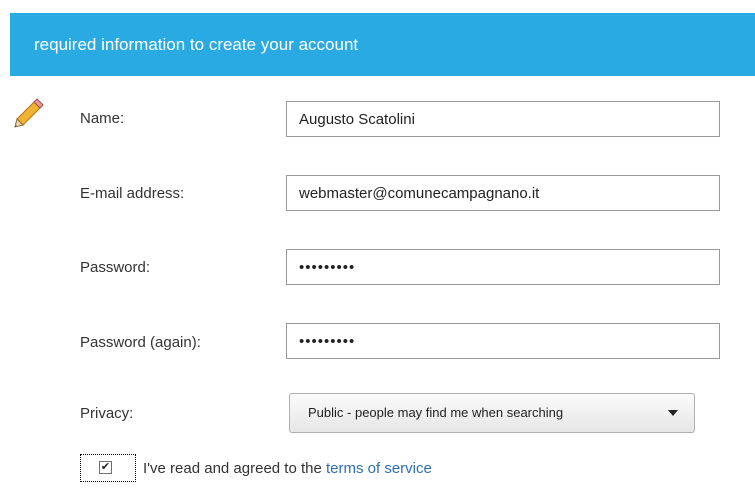 Image resolution: width=755 pixels, height=492 pixels. Describe the element at coordinates (379, 468) in the screenshot. I see `terms-of-service-link: terms of service` at that location.